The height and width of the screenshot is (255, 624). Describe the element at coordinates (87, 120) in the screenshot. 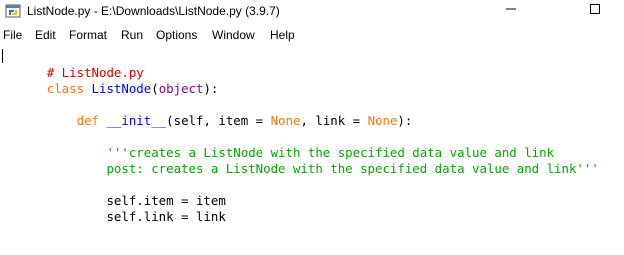

I see `keyword-def: def` at that location.